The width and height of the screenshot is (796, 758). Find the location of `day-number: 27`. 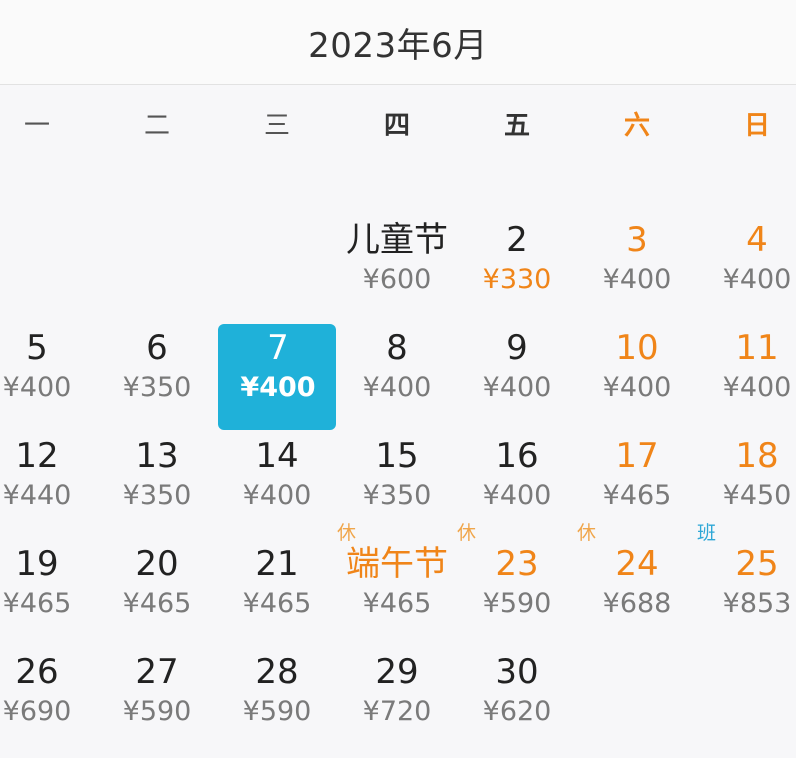

day-number: 27 is located at coordinates (157, 672).